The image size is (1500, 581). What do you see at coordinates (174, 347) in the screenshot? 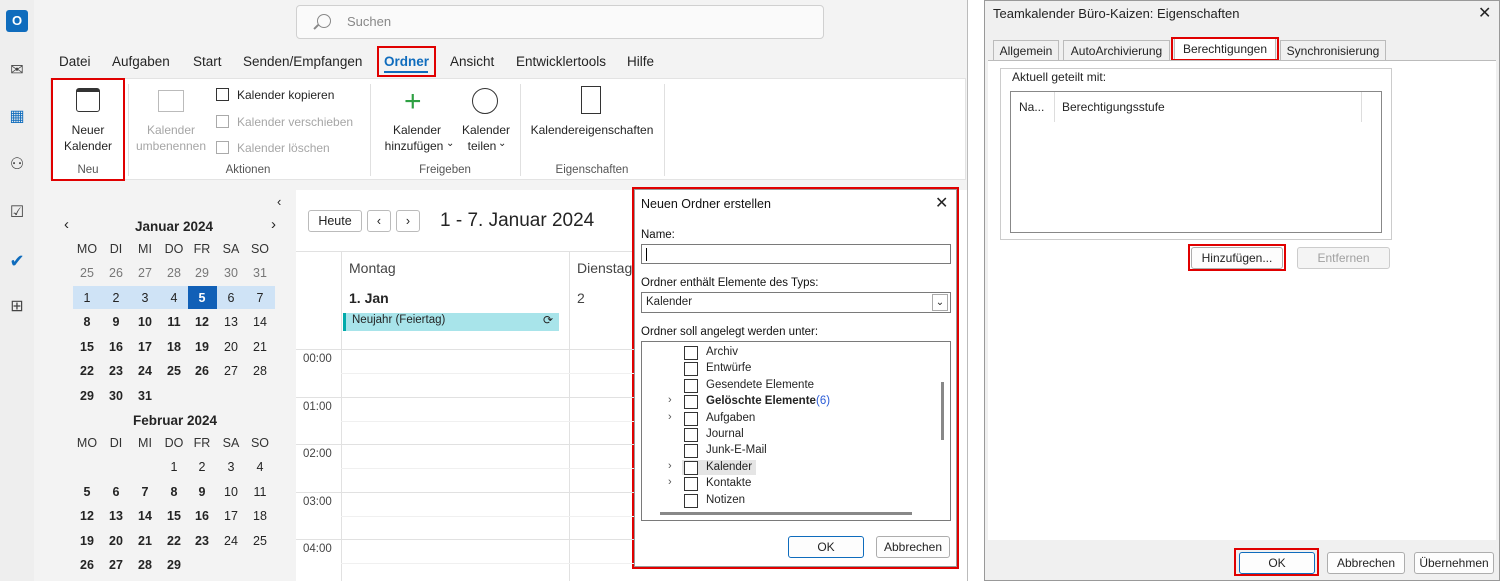
I see `jan-day: 18` at bounding box center [174, 347].